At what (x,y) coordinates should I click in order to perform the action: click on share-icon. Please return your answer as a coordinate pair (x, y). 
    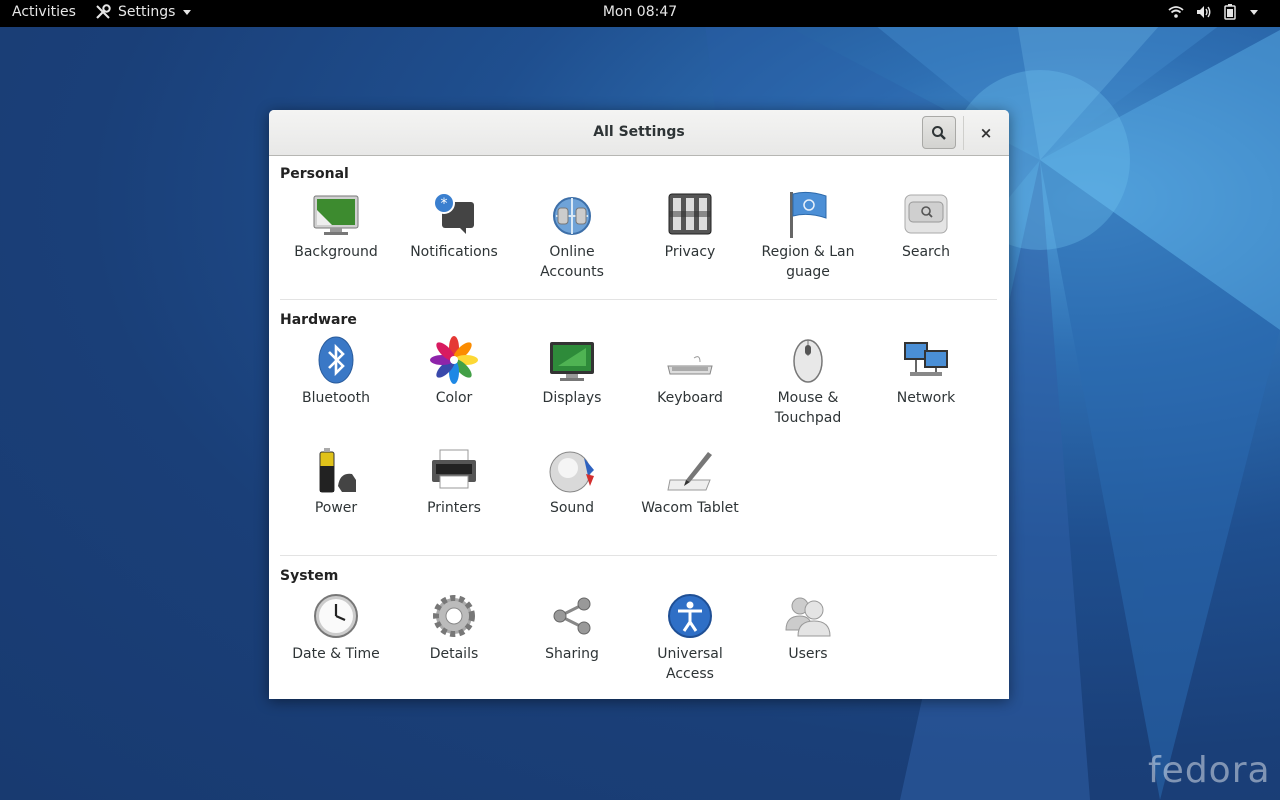
    Looking at the image, I should click on (572, 616).